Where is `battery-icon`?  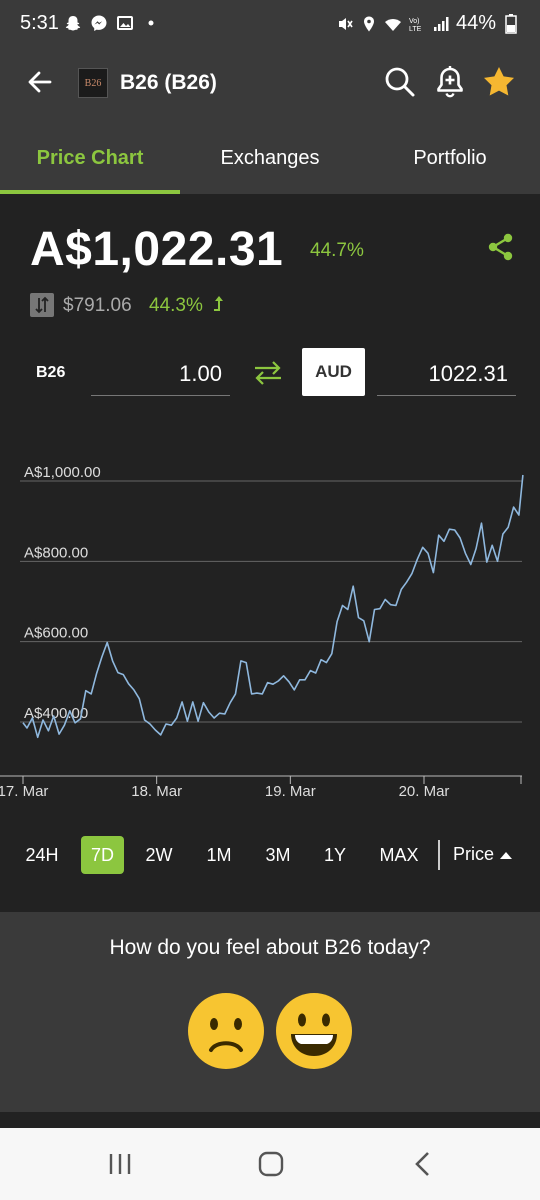 battery-icon is located at coordinates (511, 23).